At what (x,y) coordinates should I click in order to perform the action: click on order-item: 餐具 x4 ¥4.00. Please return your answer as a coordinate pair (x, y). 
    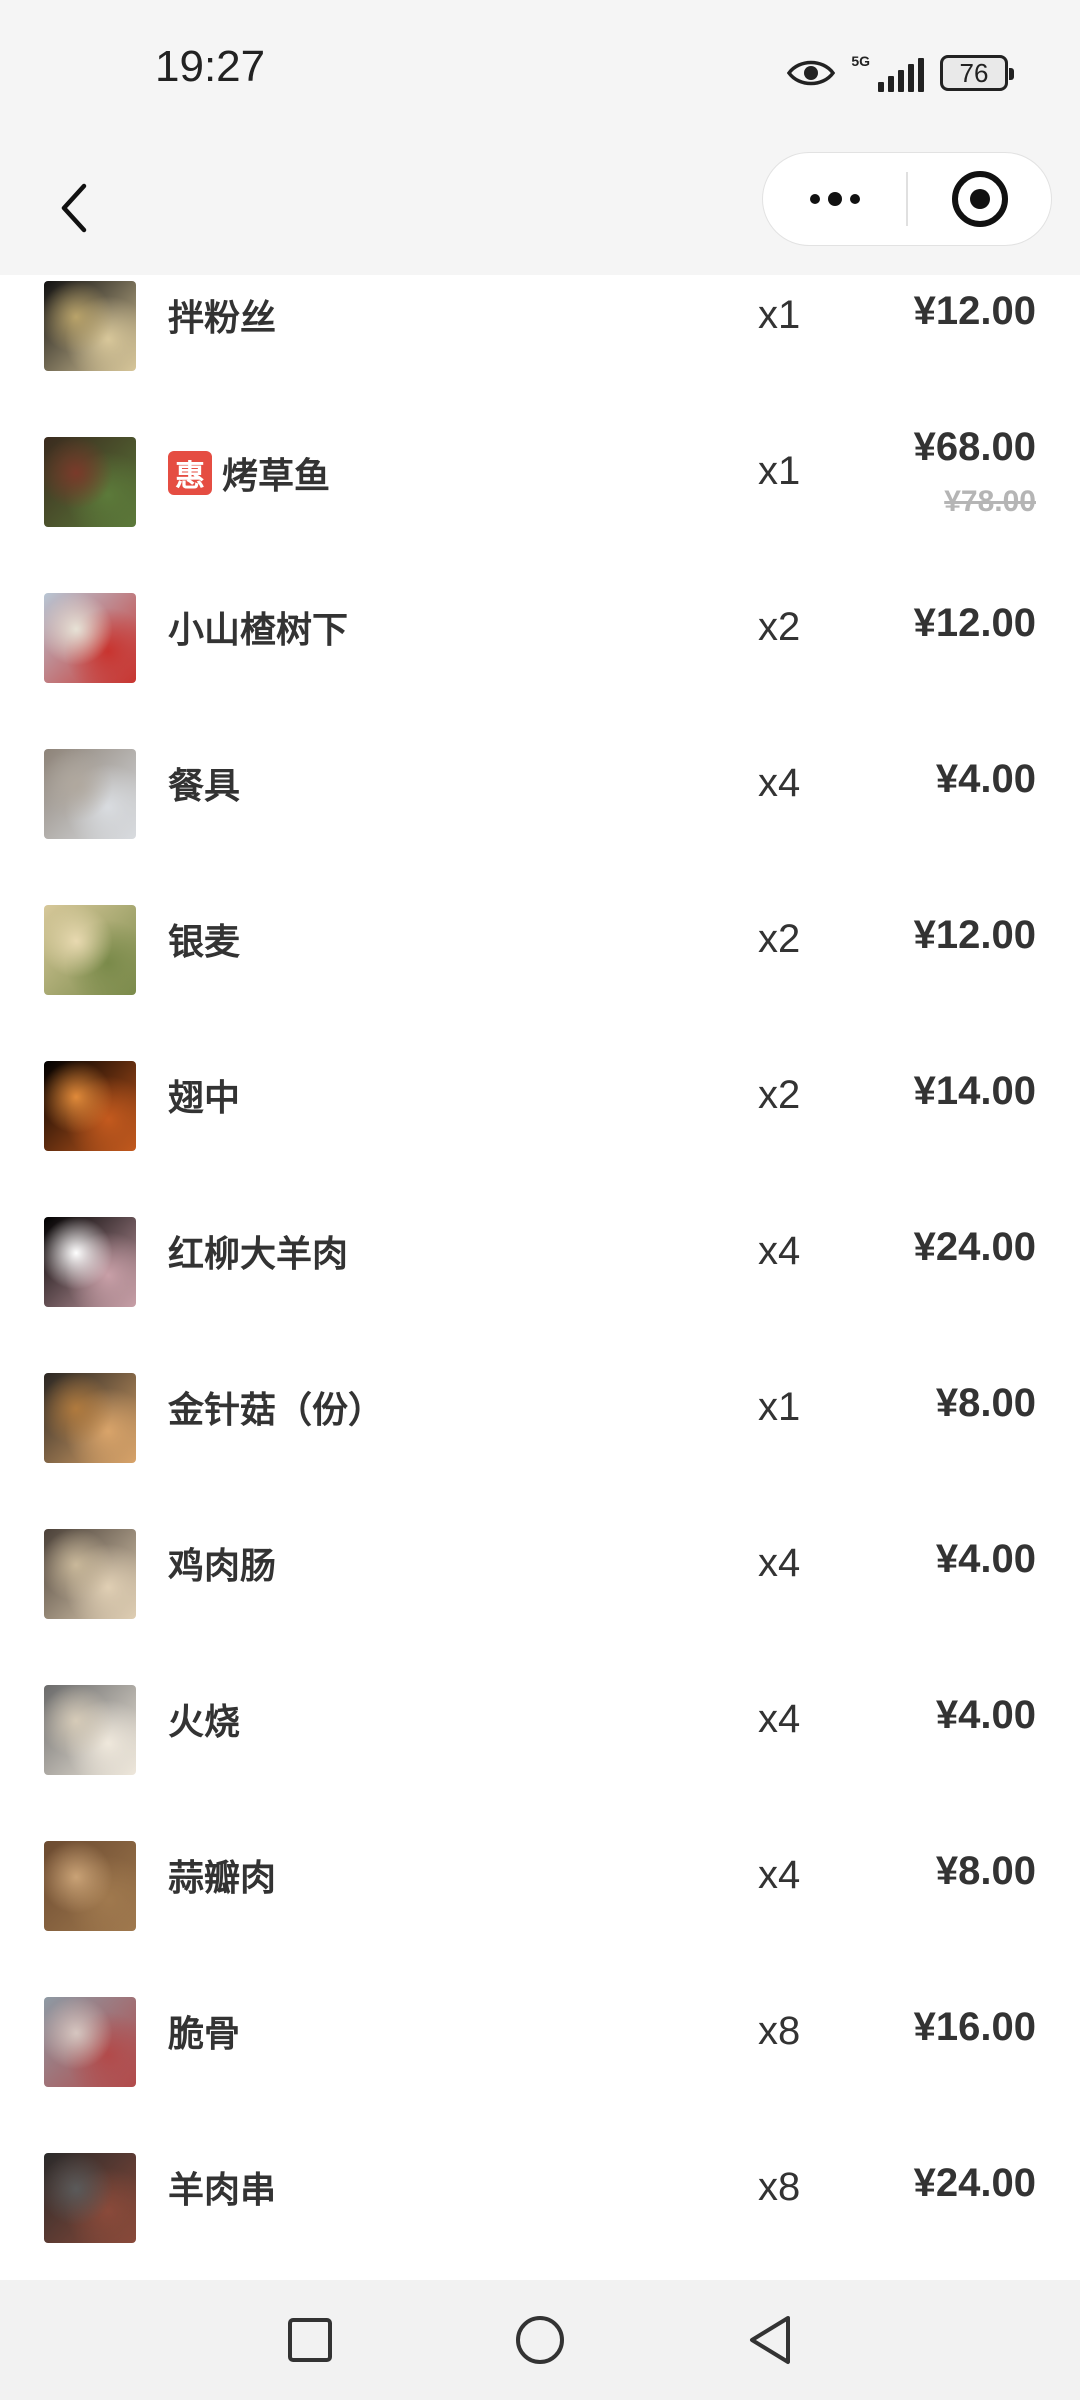
    Looking at the image, I should click on (540, 799).